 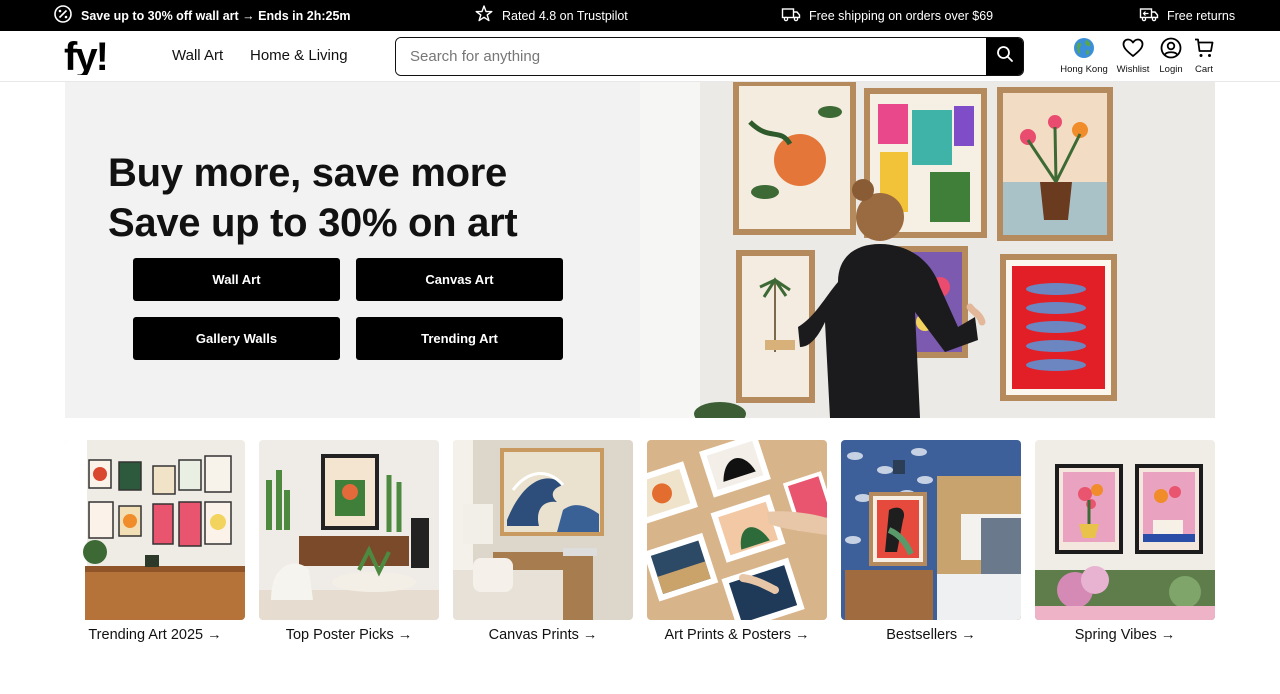 I want to click on category-tile-bestsellers: Bestsellers →, so click(x=931, y=541).